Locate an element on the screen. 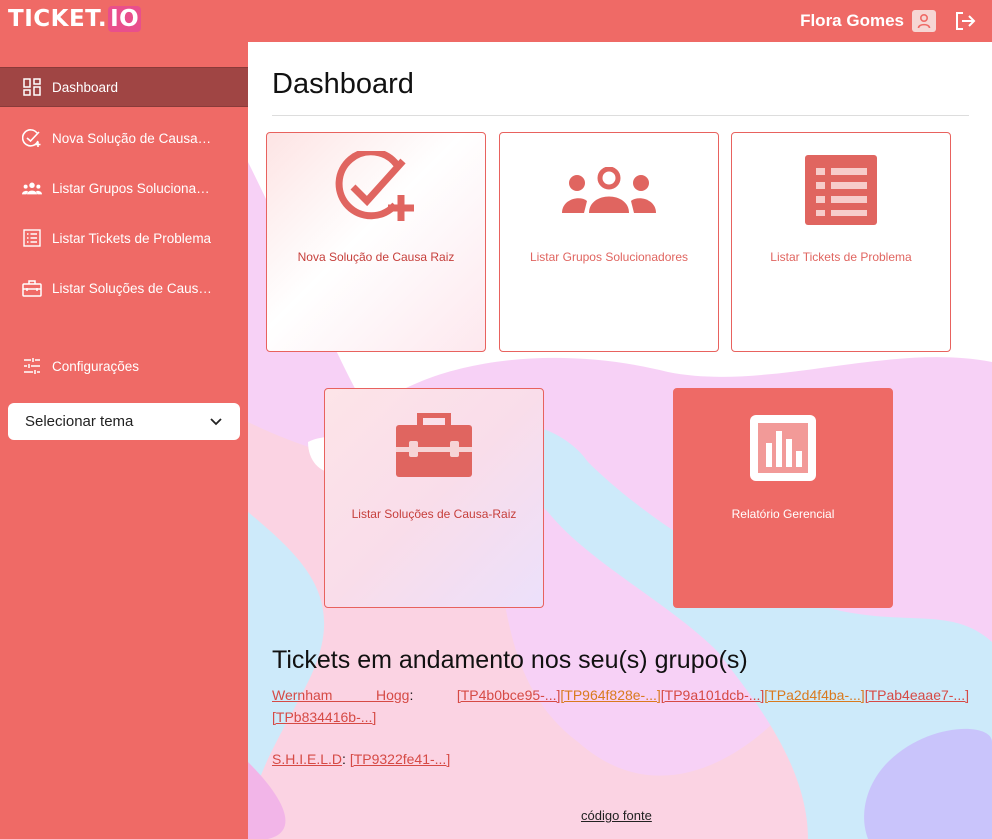 This screenshot has height=839, width=992. card-label: Listar Grupos Solucionadores is located at coordinates (609, 257).